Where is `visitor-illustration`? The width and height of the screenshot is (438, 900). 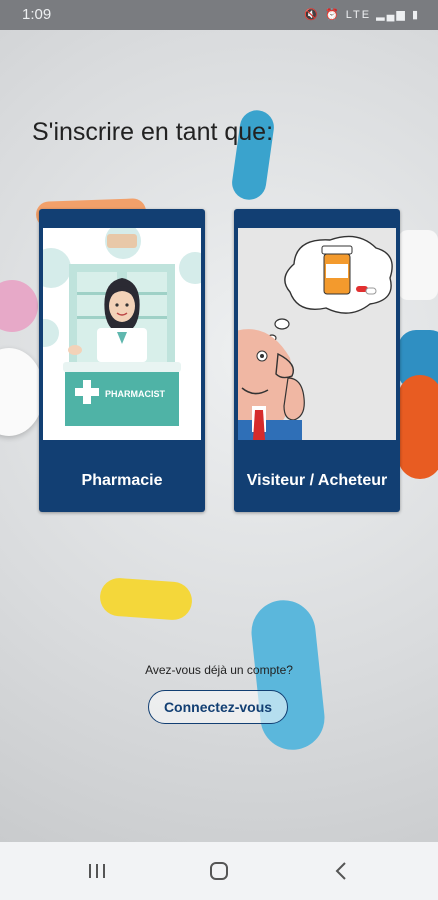 visitor-illustration is located at coordinates (317, 334).